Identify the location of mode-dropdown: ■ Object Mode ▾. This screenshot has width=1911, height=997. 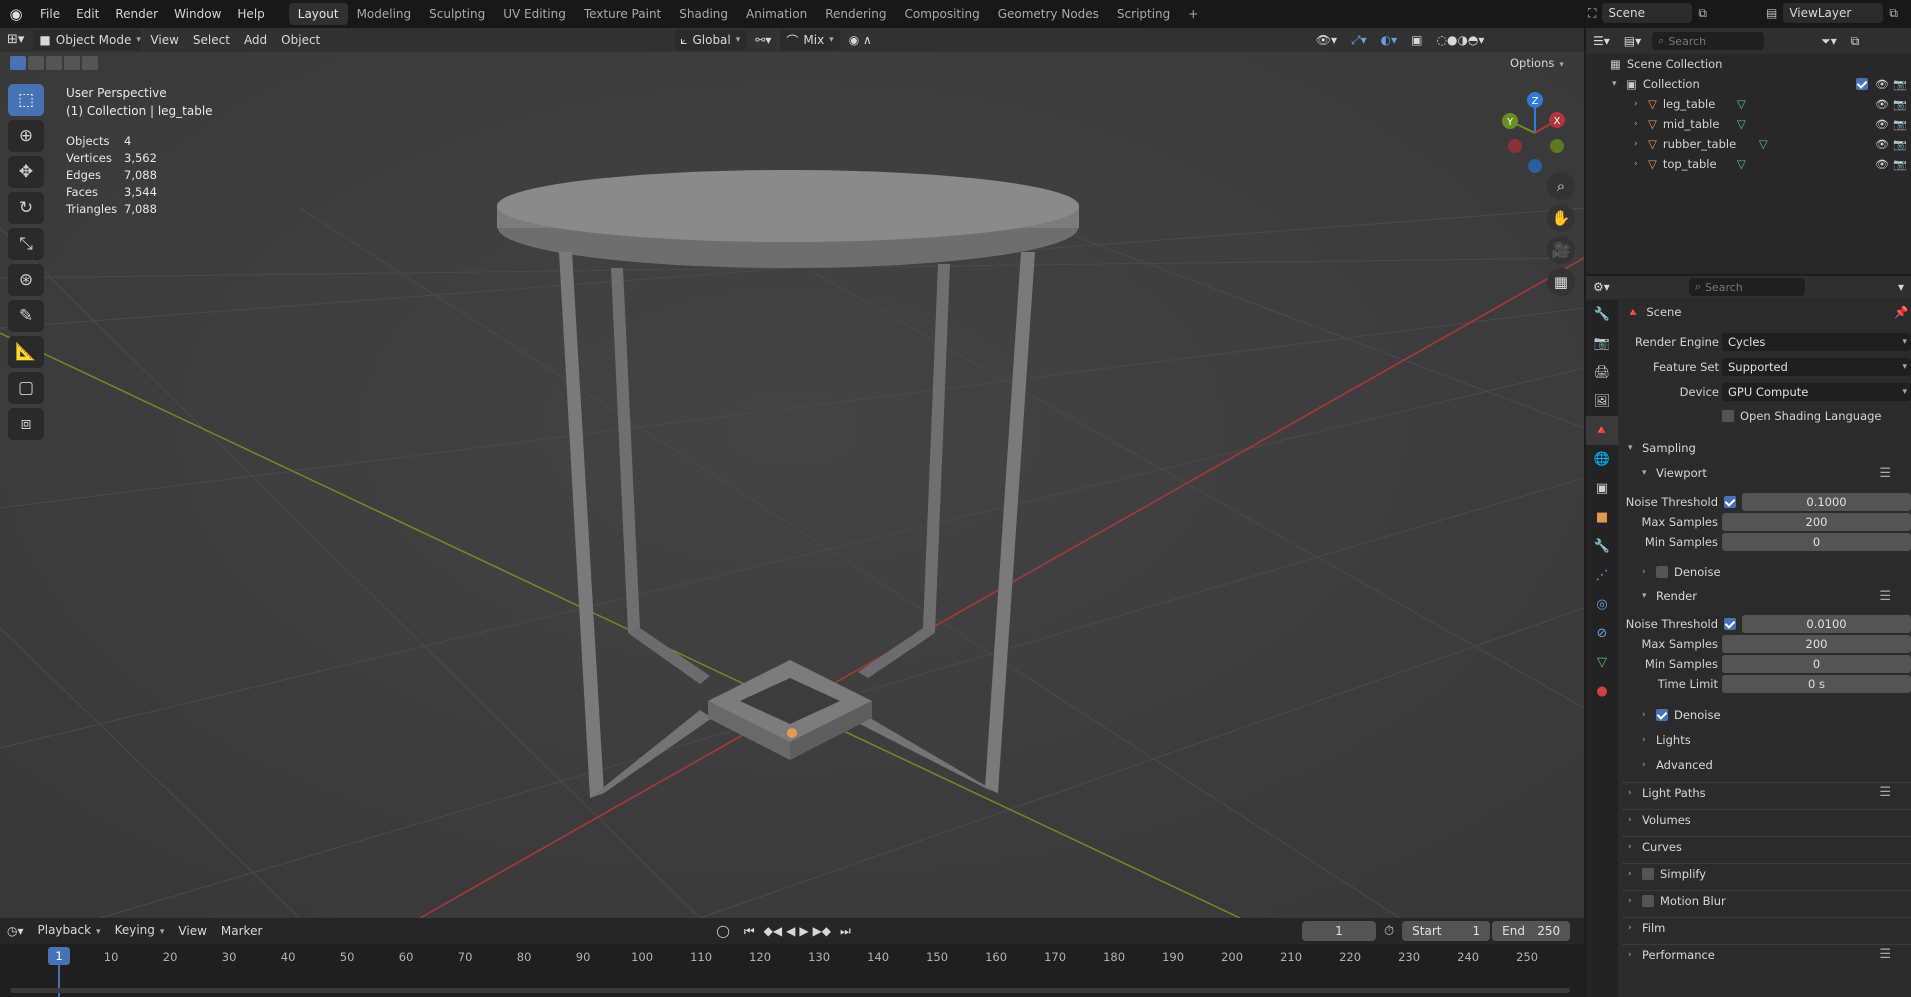
(87, 40).